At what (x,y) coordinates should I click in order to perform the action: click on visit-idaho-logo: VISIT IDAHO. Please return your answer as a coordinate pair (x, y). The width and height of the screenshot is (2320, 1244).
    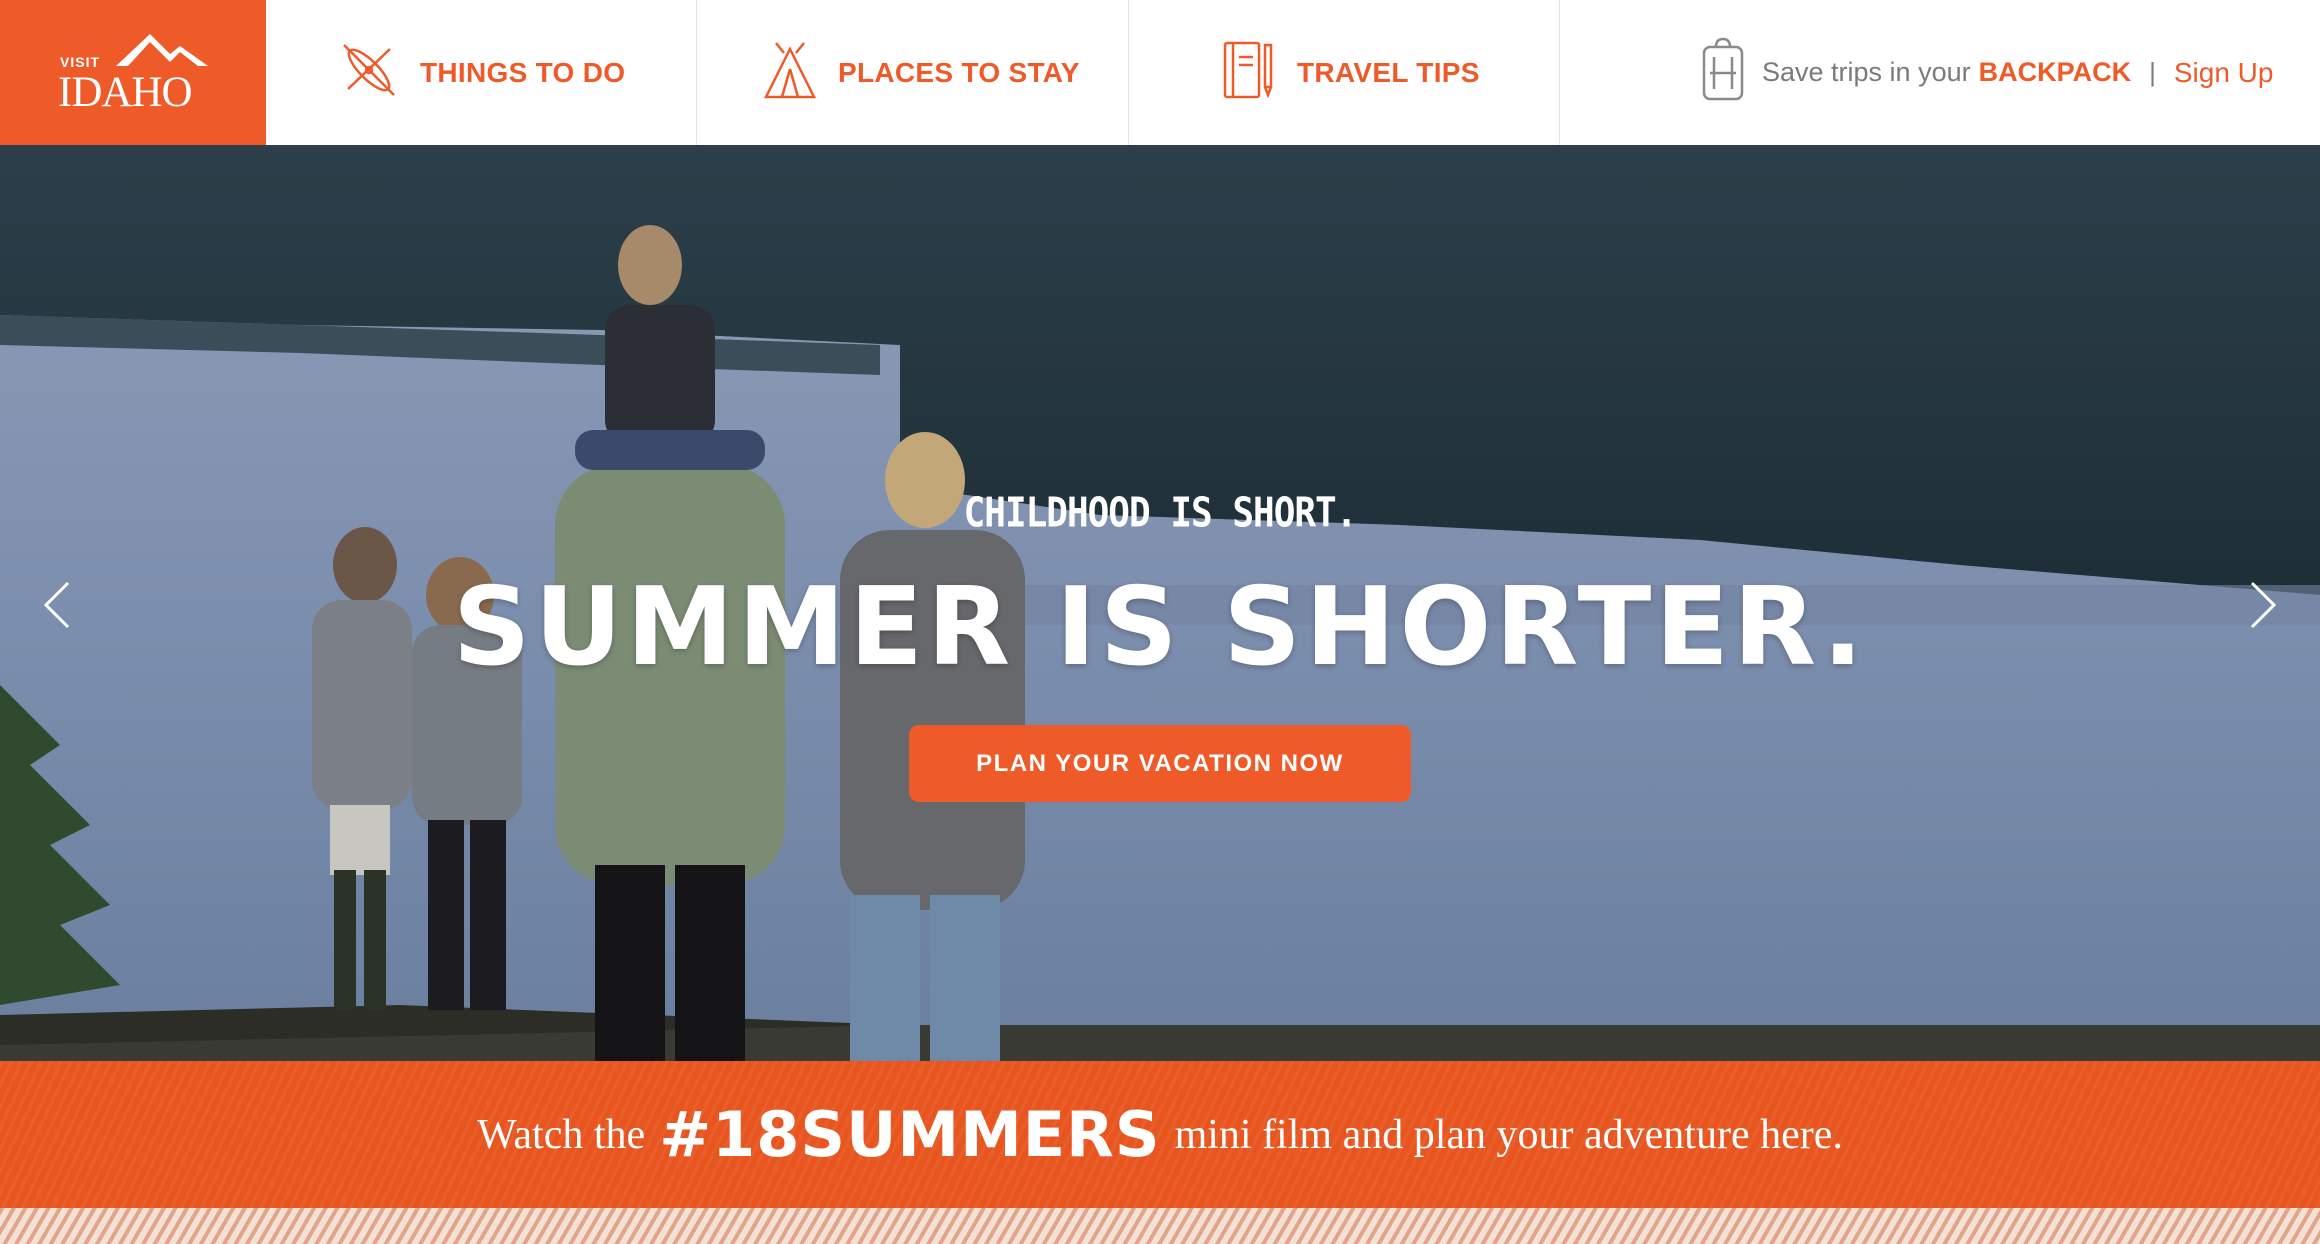
    Looking at the image, I should click on (133, 72).